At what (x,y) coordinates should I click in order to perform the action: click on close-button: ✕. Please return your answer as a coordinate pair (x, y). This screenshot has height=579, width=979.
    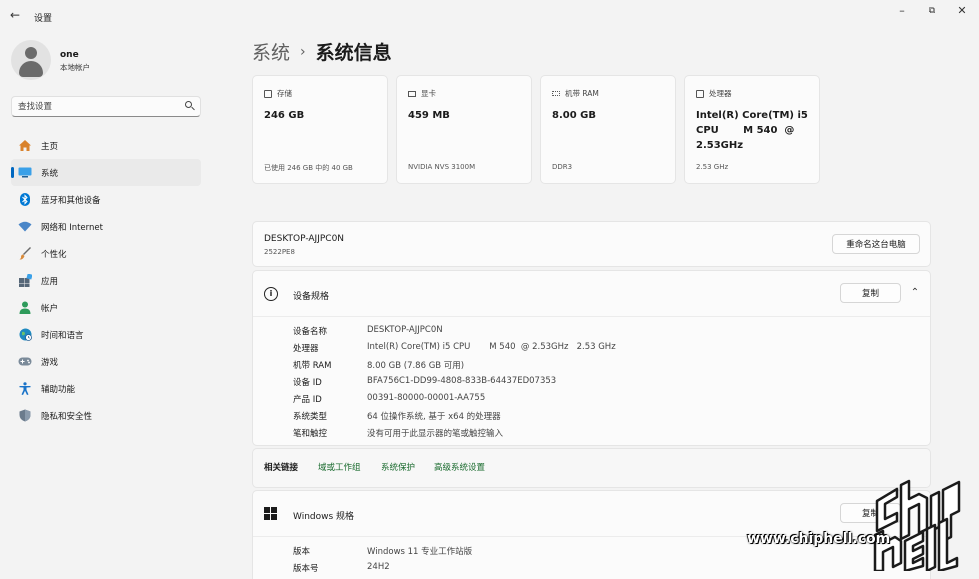
    Looking at the image, I should click on (962, 11).